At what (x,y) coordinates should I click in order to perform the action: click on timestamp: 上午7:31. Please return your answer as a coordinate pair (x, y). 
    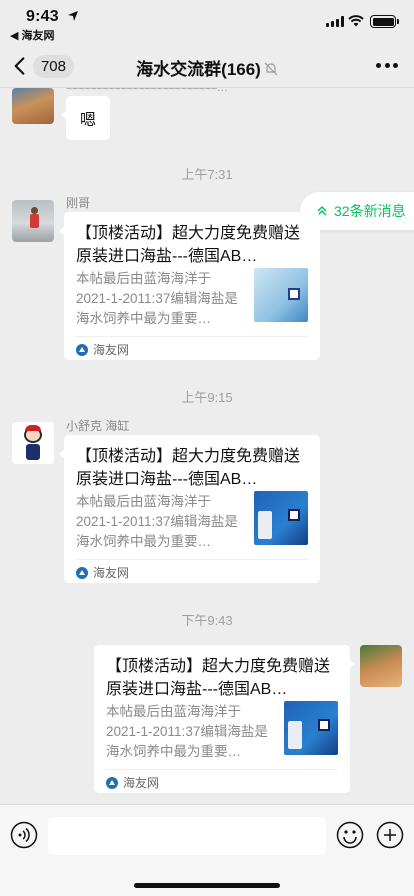
    Looking at the image, I should click on (207, 174).